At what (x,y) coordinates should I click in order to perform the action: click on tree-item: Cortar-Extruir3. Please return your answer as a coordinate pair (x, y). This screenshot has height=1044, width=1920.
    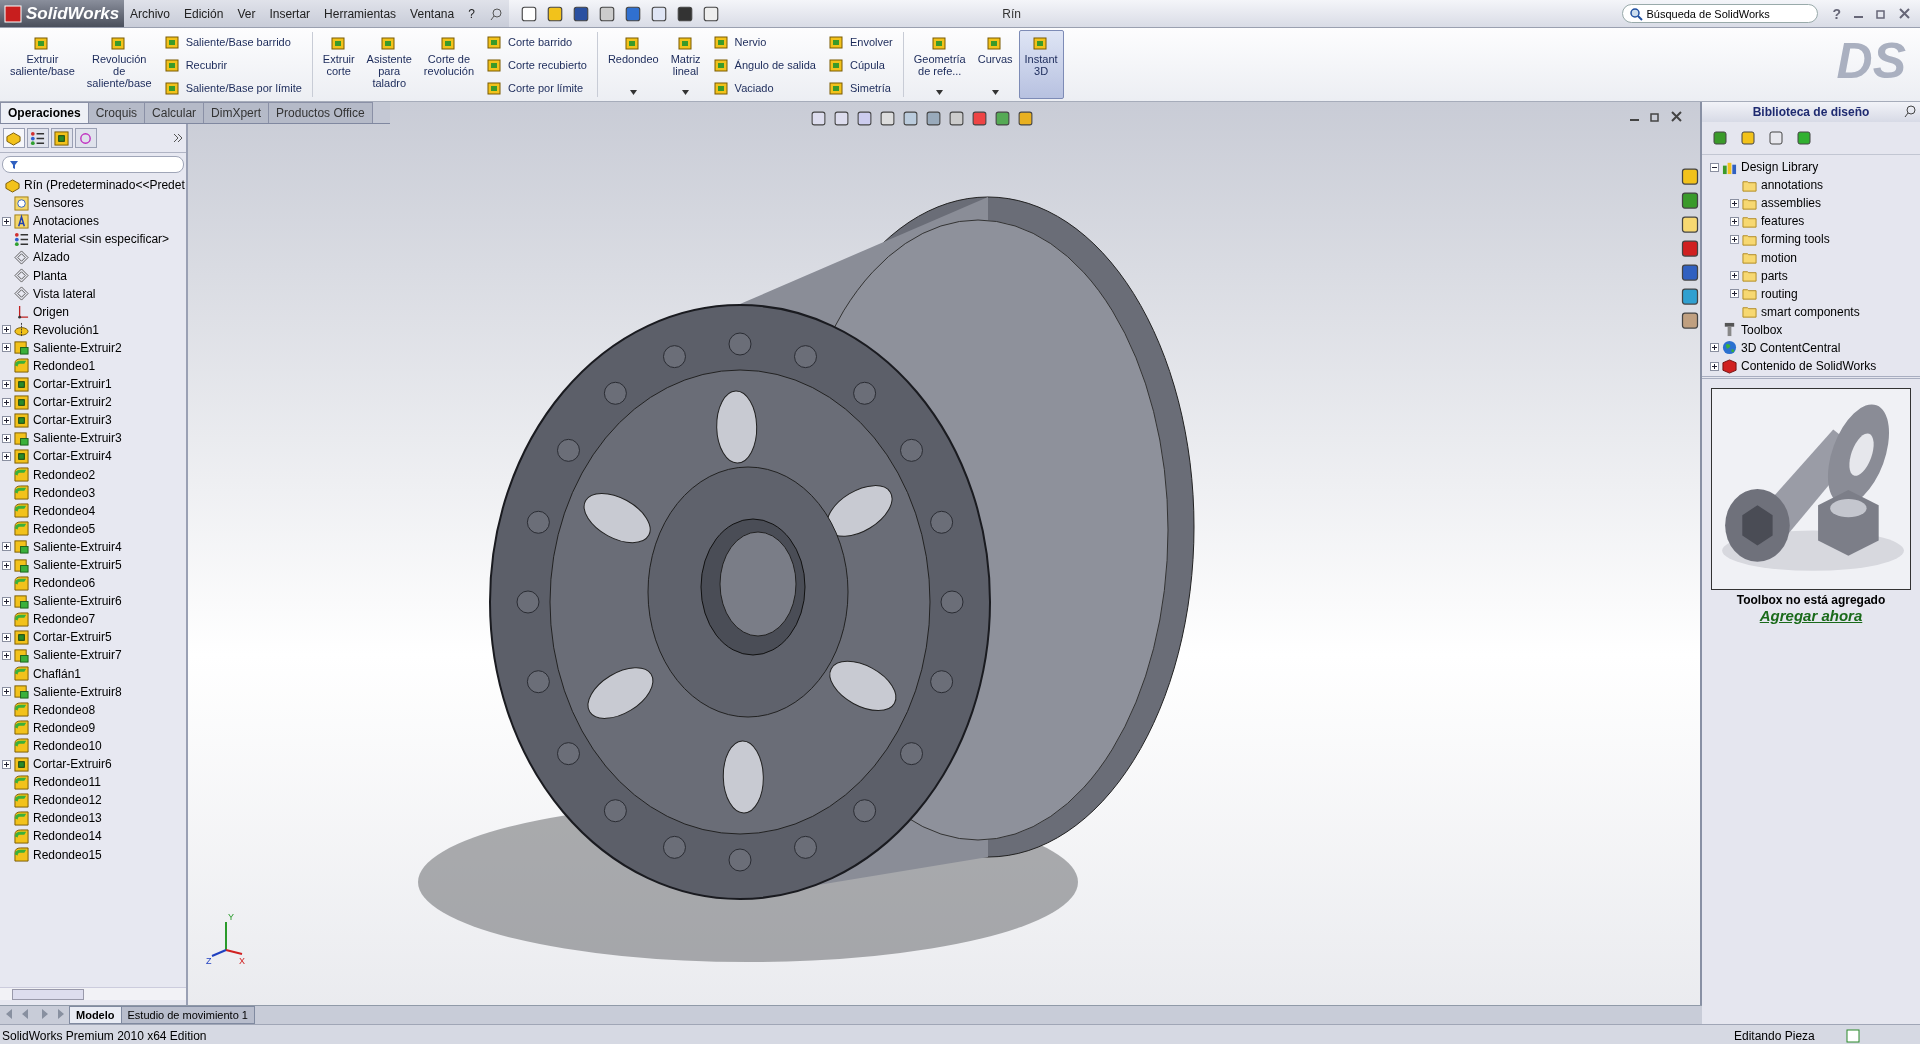
    Looking at the image, I should click on (72, 420).